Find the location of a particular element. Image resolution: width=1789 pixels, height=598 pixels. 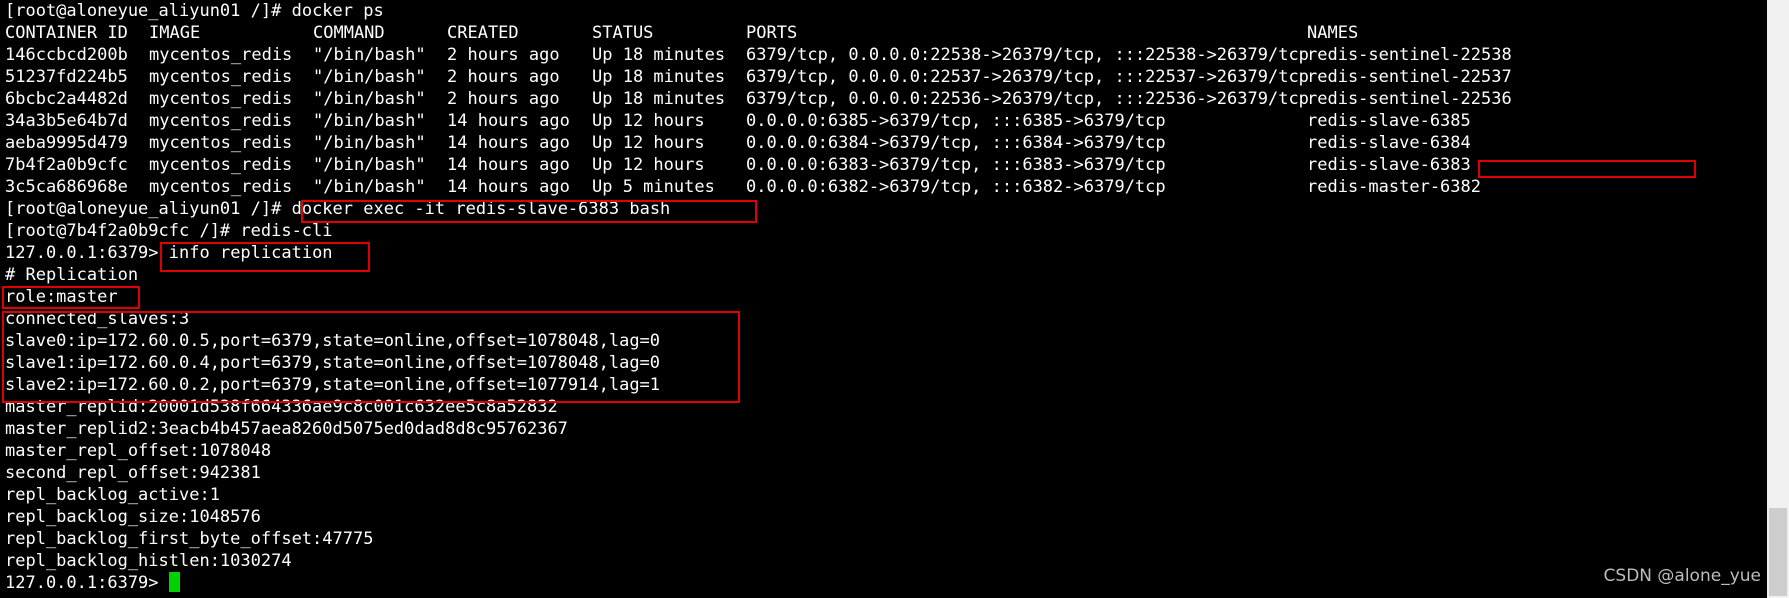

terminal-line-current-prompt: 127.0.0.1:6379> is located at coordinates (92, 583).